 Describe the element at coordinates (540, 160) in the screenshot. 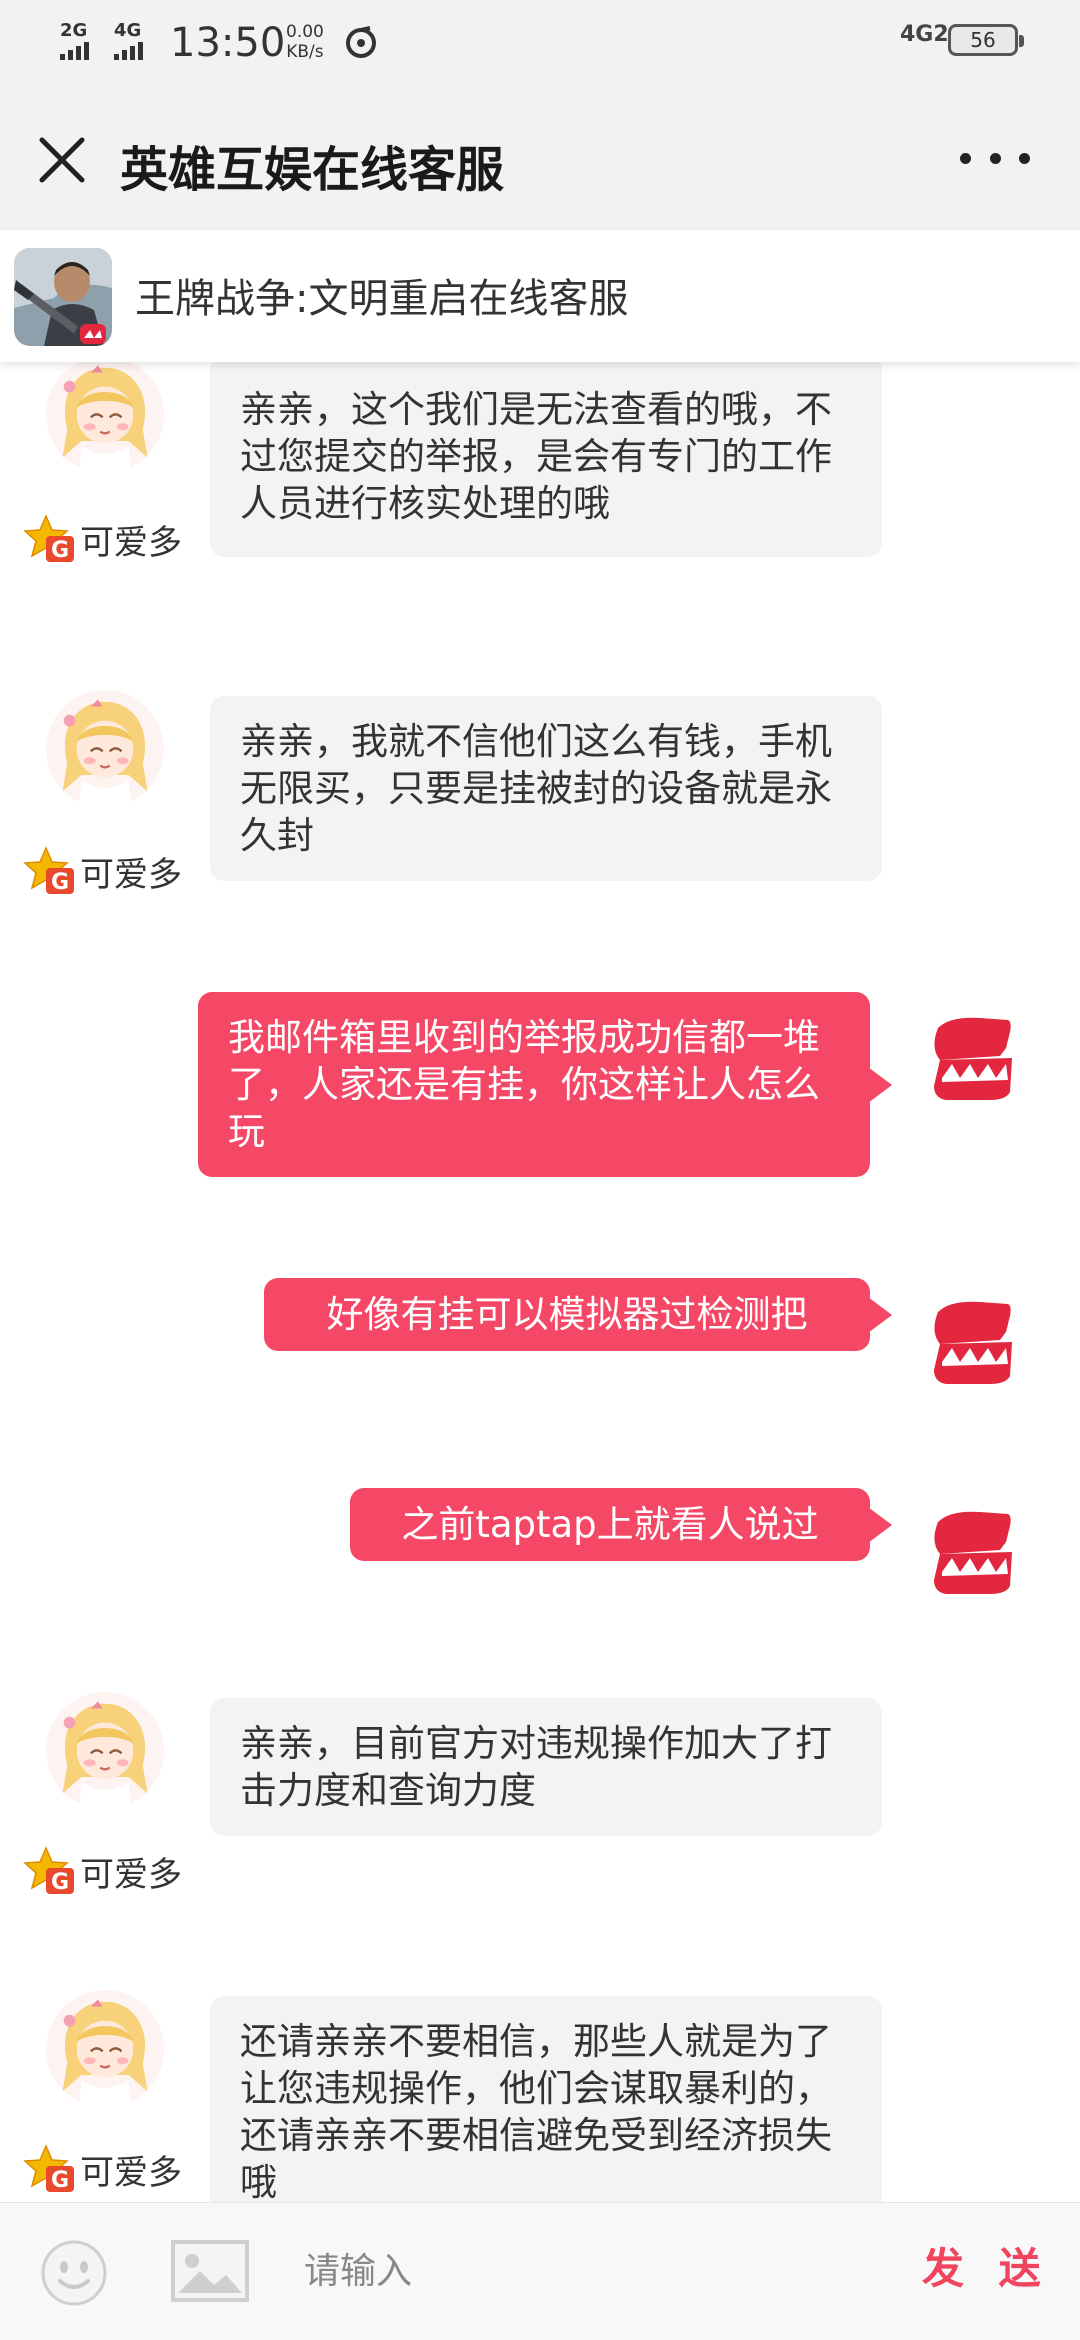

I see `title-bar: 英雄互娱在线客服` at that location.